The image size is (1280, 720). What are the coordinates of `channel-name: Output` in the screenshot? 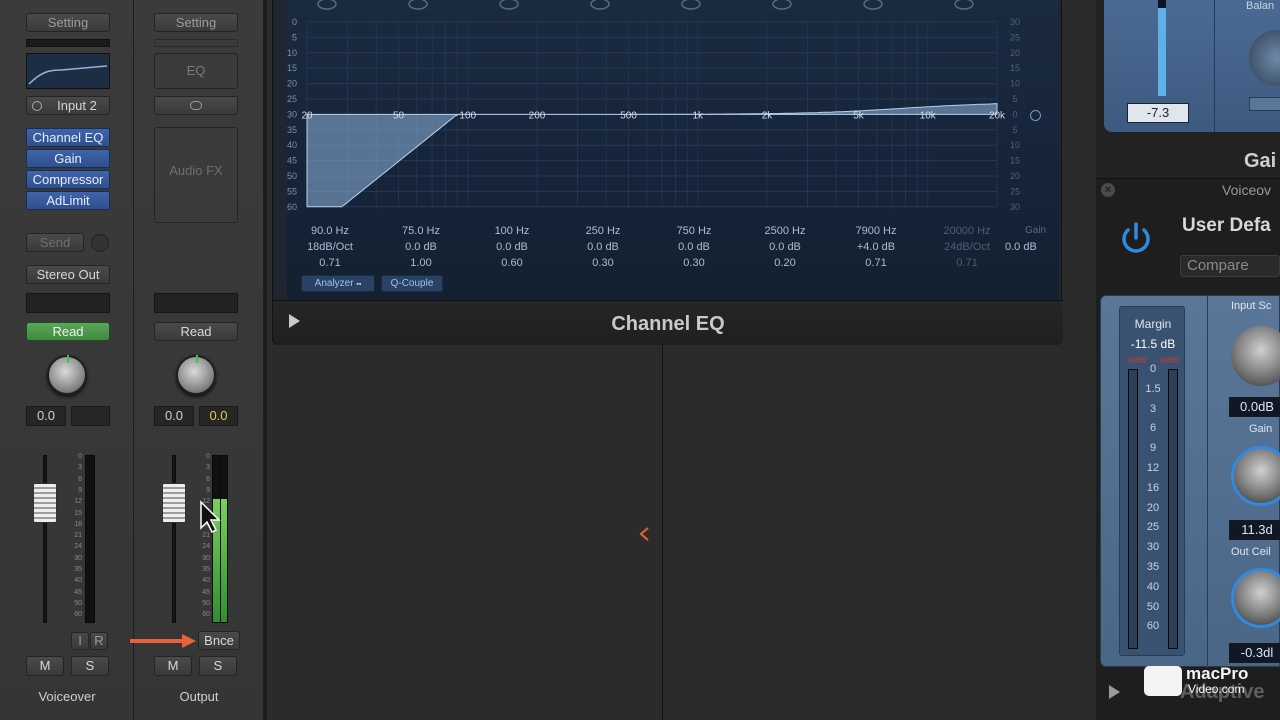 It's located at (199, 696).